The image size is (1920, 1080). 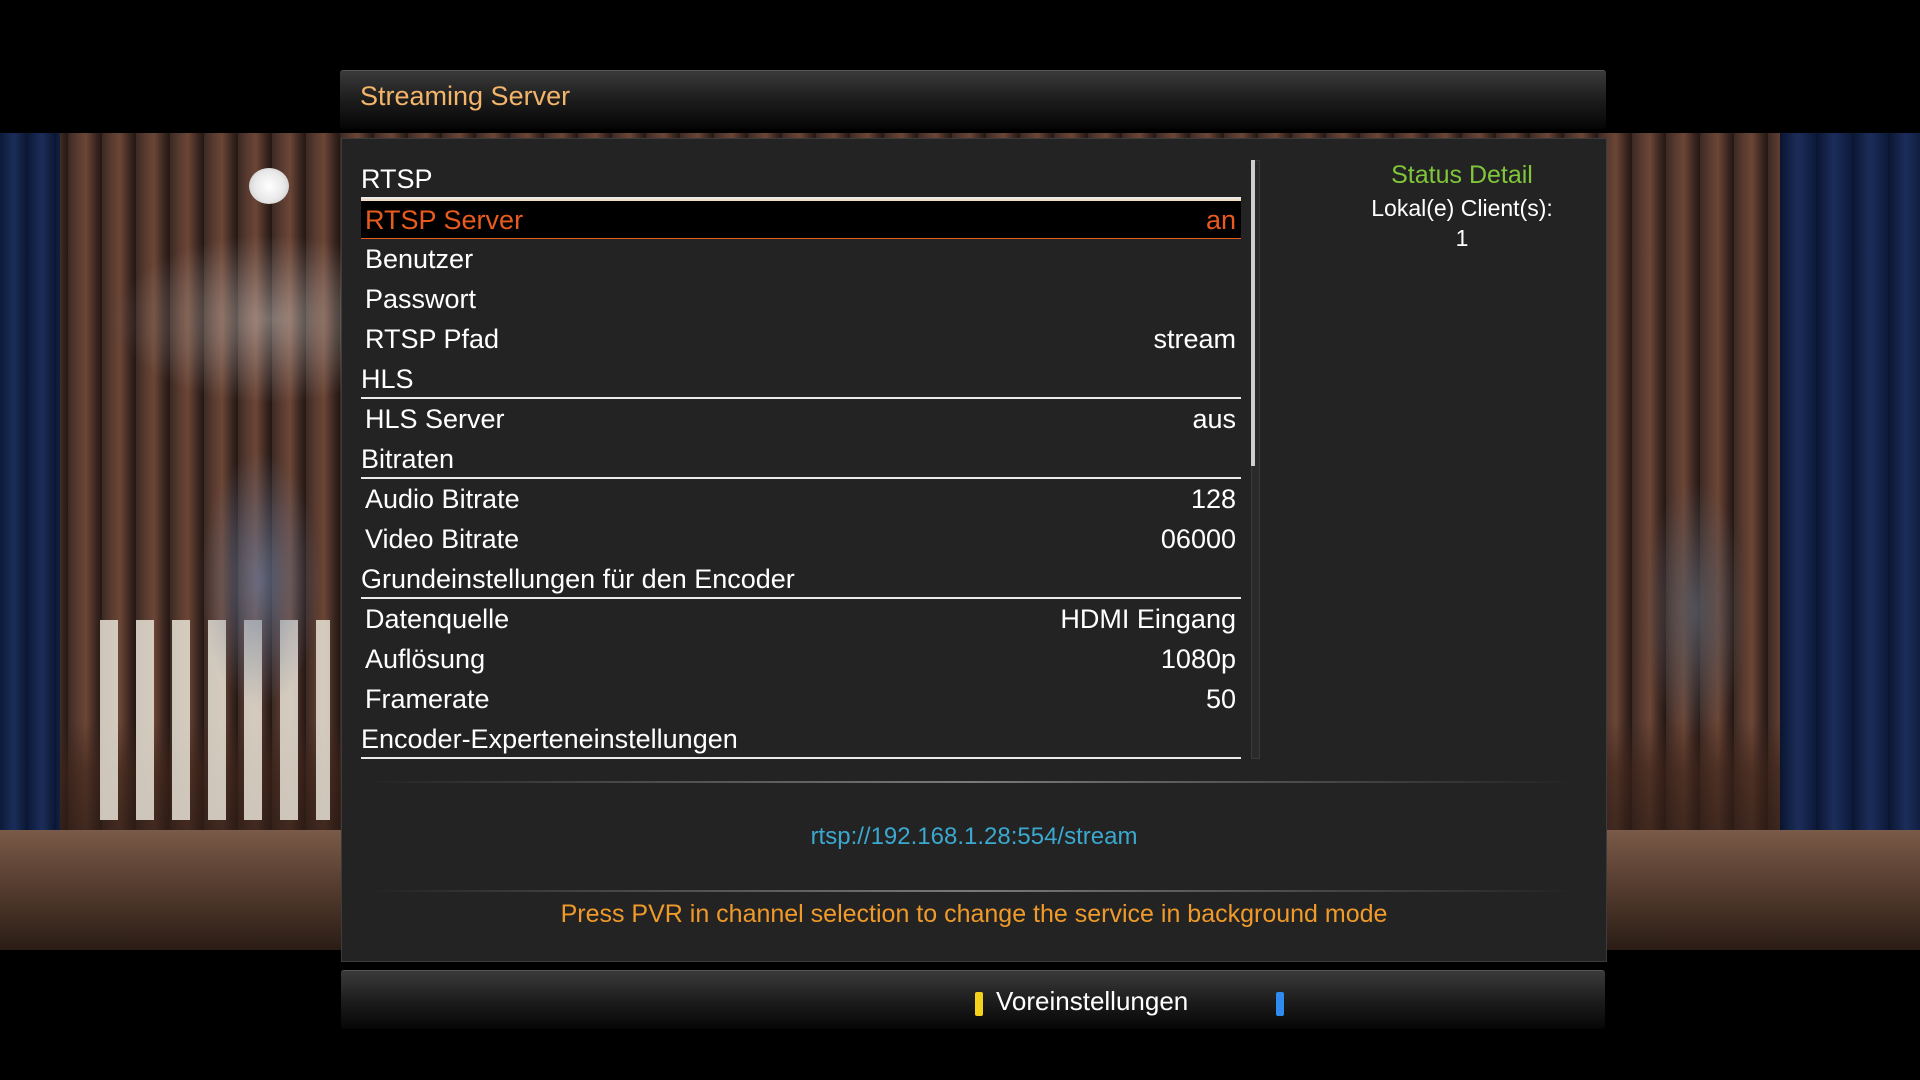 What do you see at coordinates (427, 699) in the screenshot?
I see `setting-label: Framerate` at bounding box center [427, 699].